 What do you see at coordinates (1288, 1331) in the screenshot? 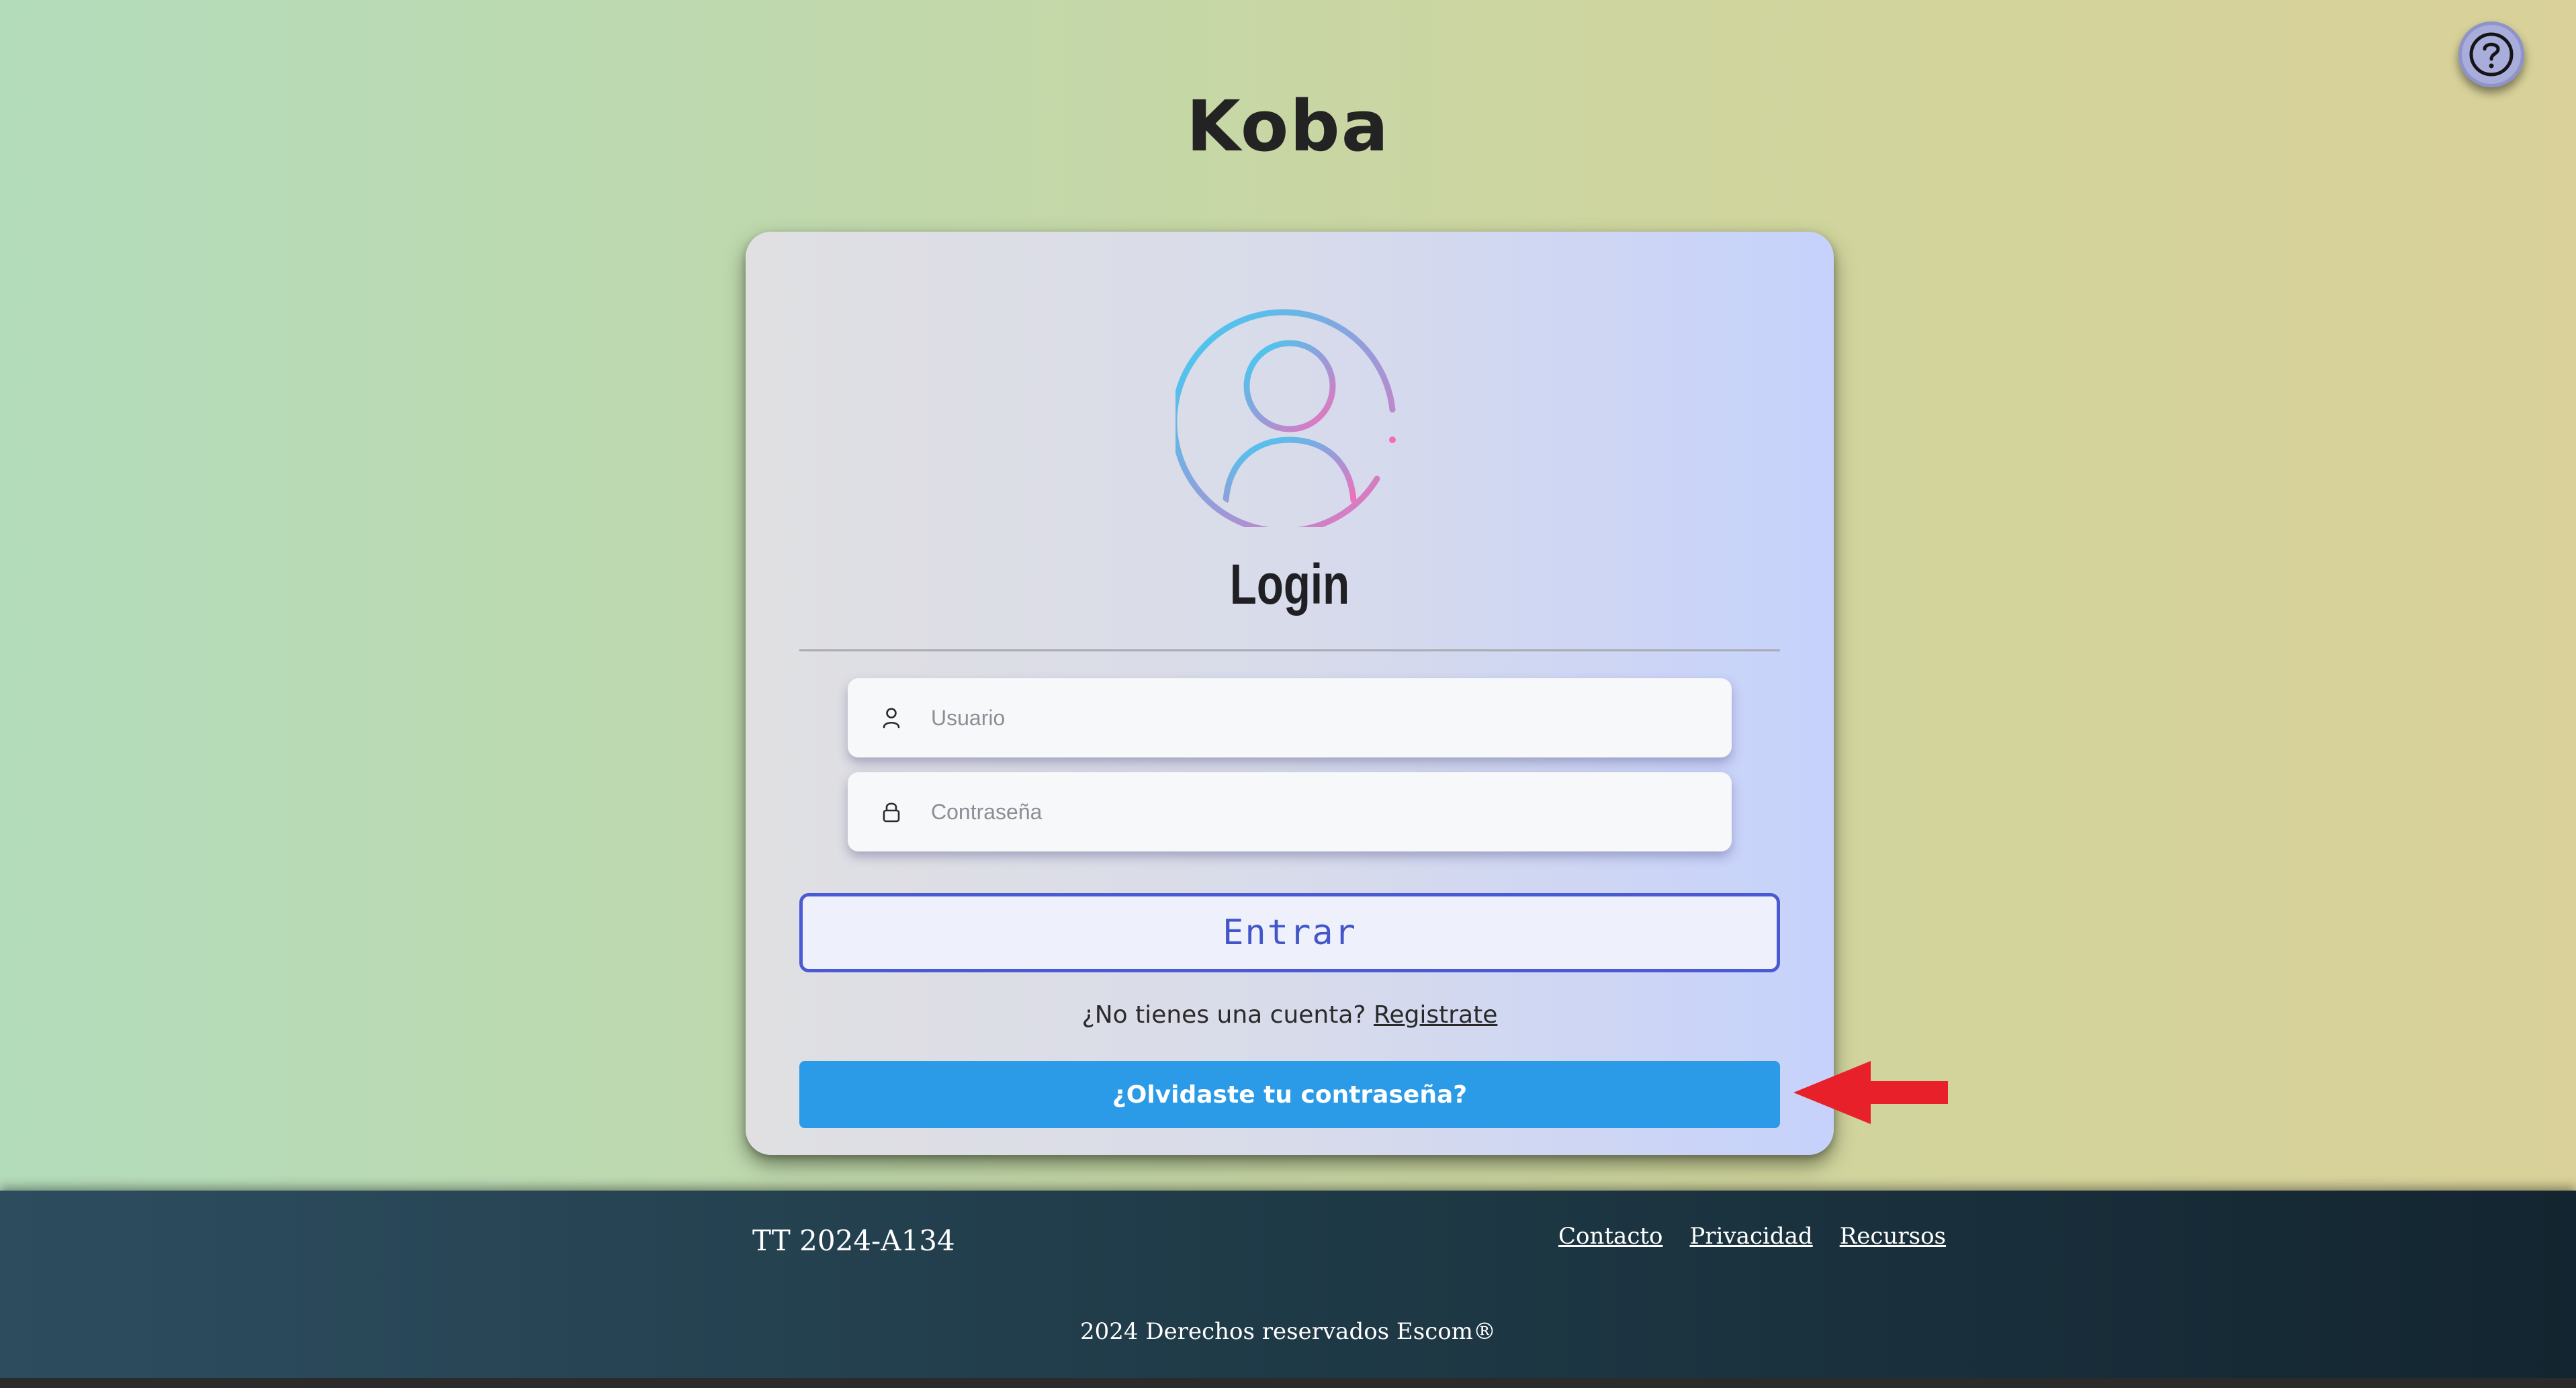
I see `footer-copyright: 2024 Derechos reservados Escom®` at bounding box center [1288, 1331].